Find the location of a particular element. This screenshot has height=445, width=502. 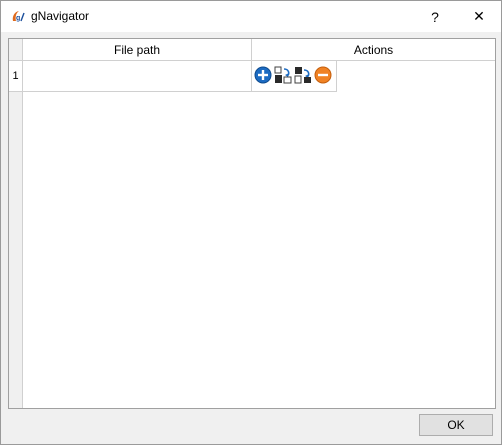

row-header: 1 is located at coordinates (16, 76).